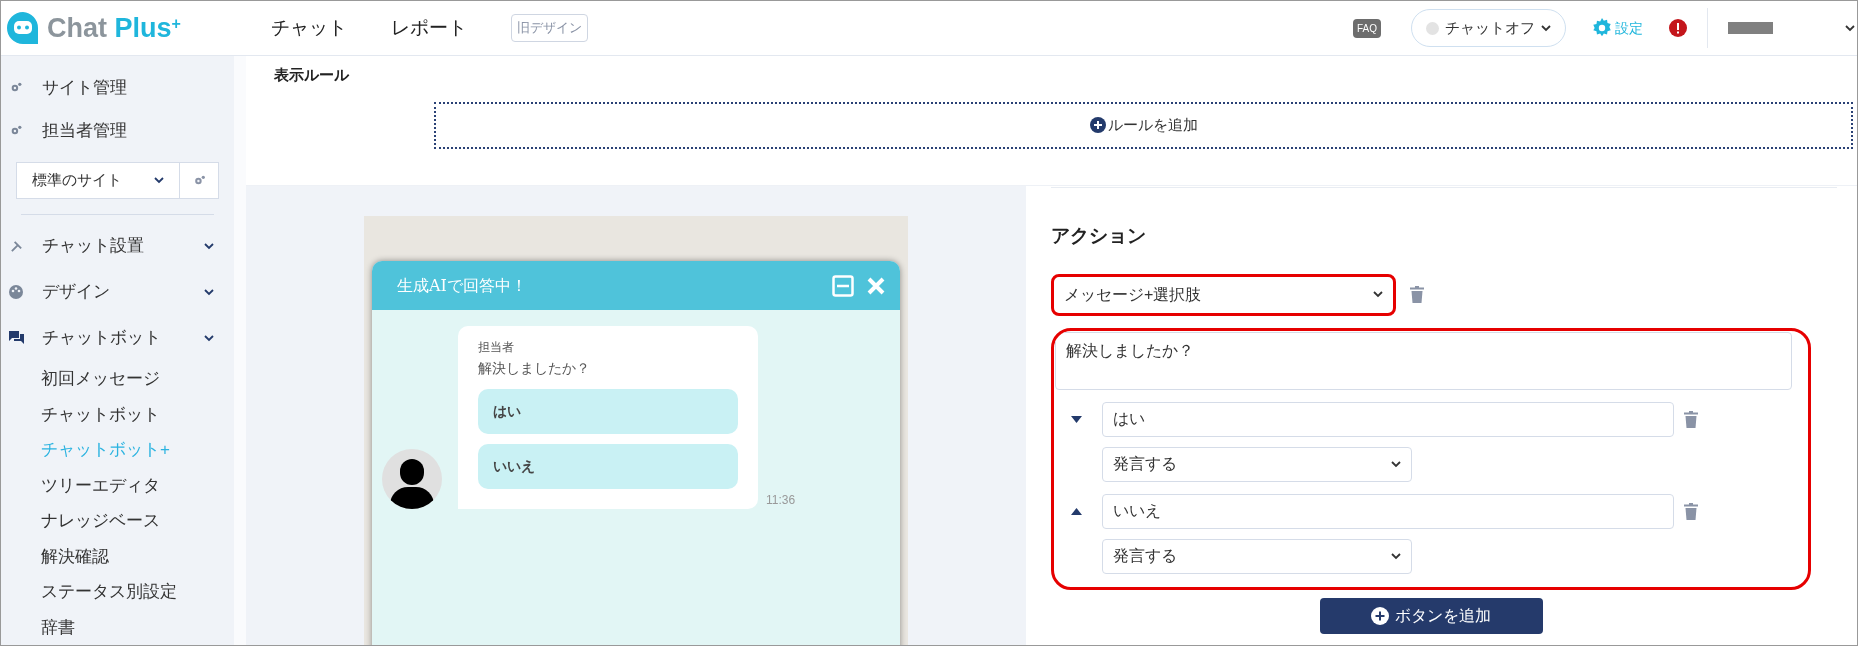 This screenshot has height=646, width=1858. What do you see at coordinates (843, 285) in the screenshot?
I see `minimize-icon` at bounding box center [843, 285].